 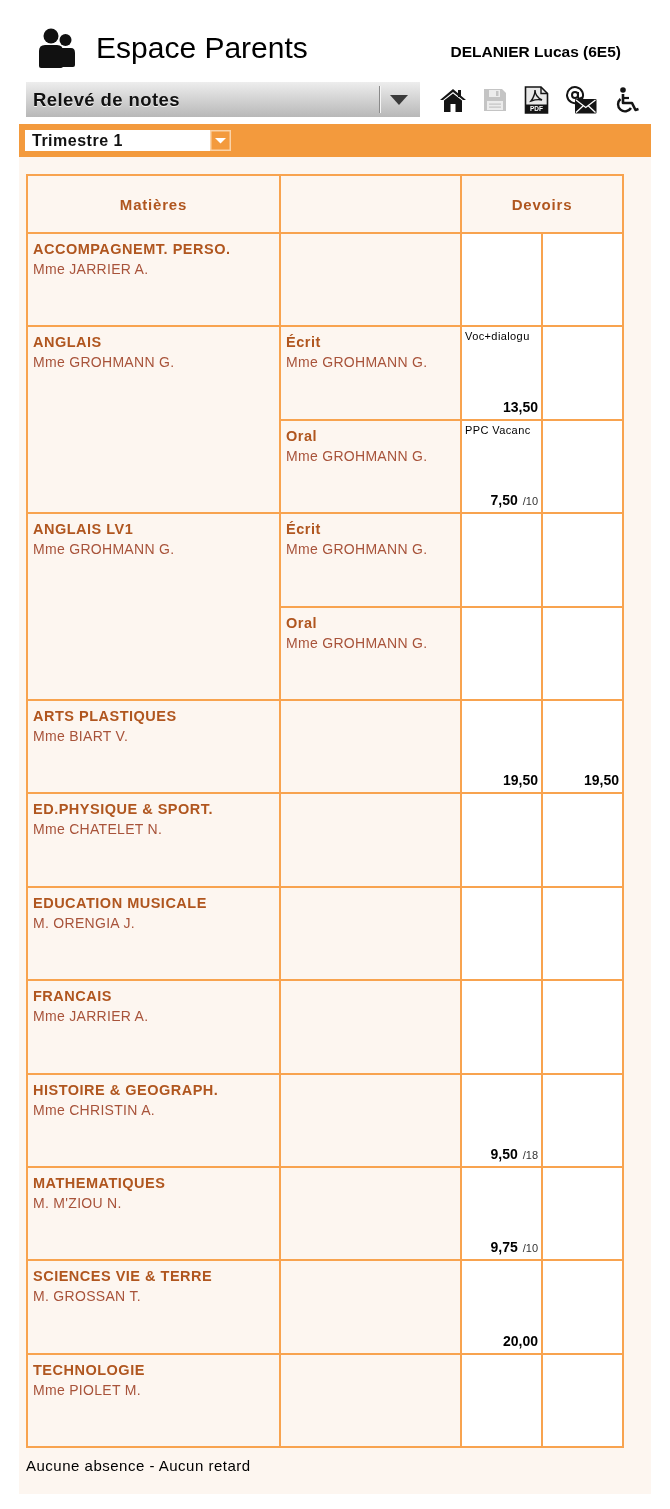 What do you see at coordinates (498, 429) in the screenshot?
I see `assignment-label: PPC Vacanc` at bounding box center [498, 429].